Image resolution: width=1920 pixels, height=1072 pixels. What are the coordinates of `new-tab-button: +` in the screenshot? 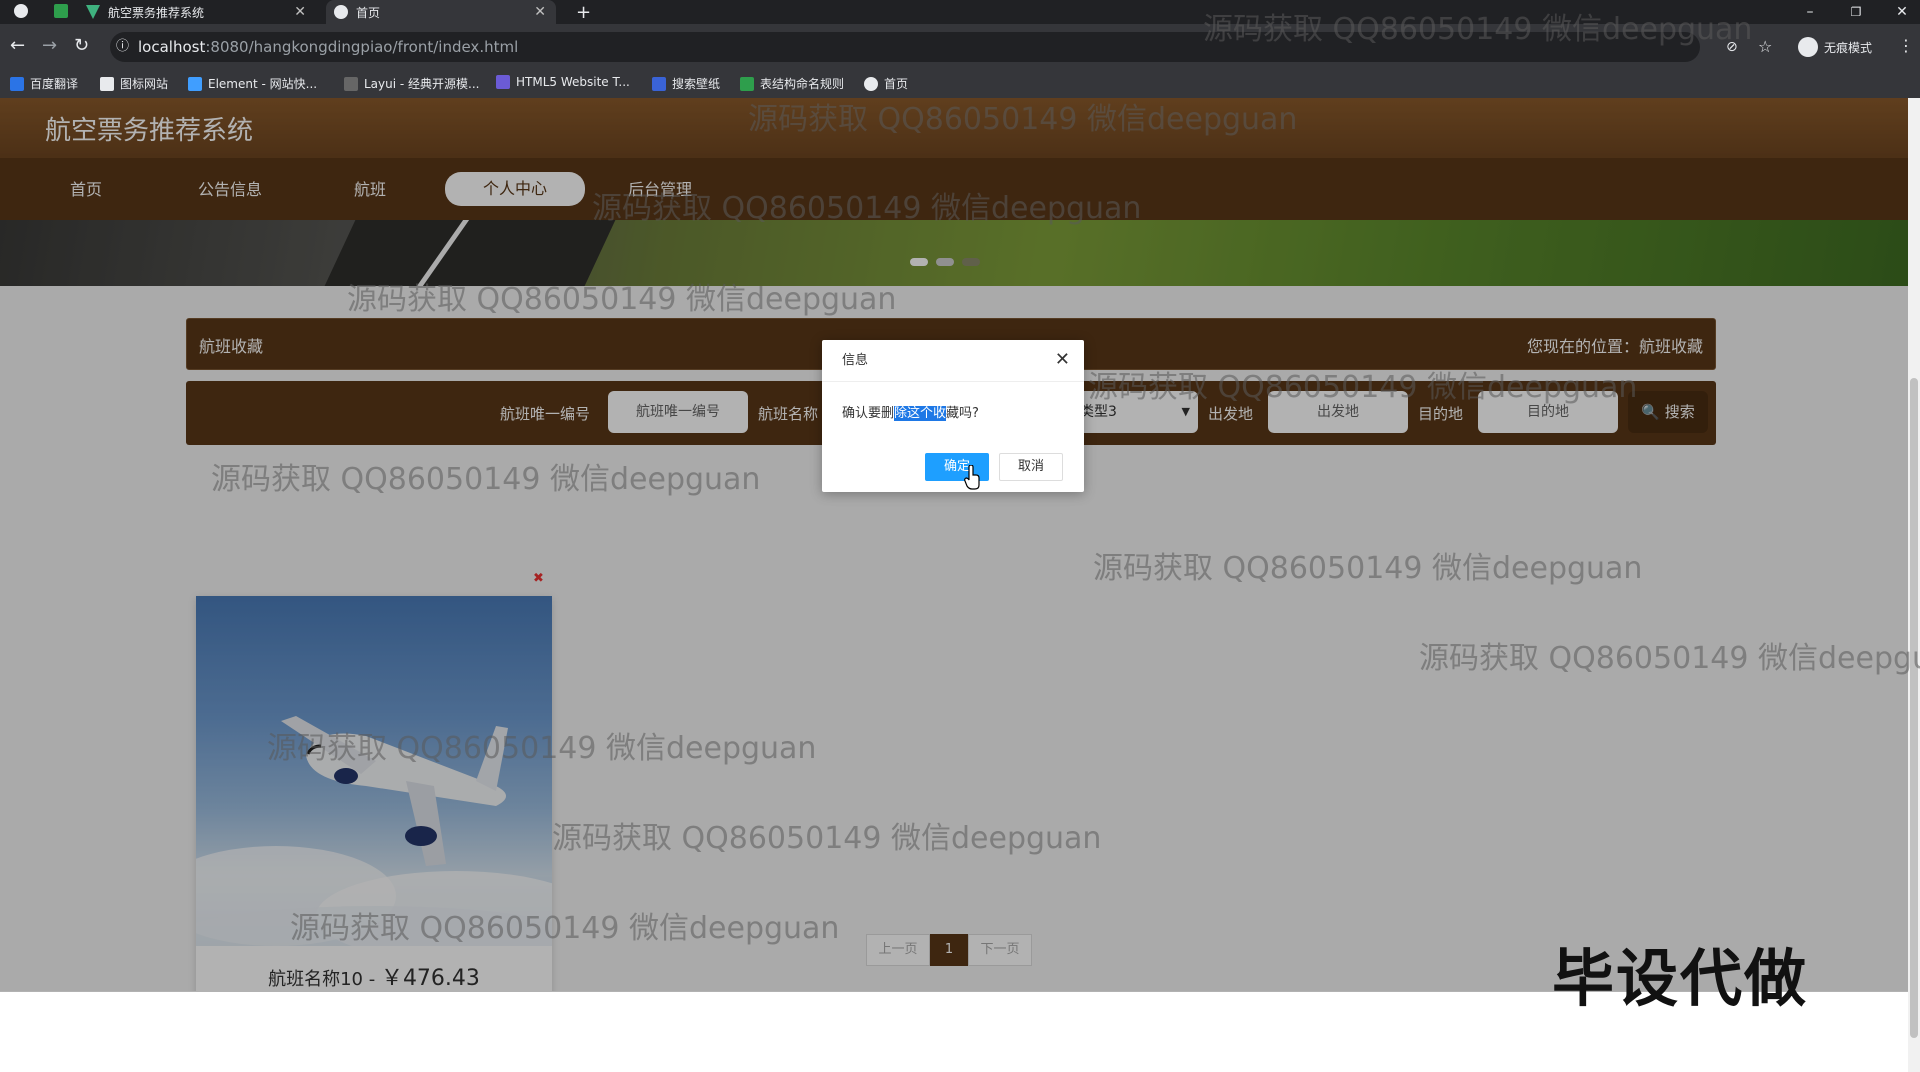 It's located at (586, 12).